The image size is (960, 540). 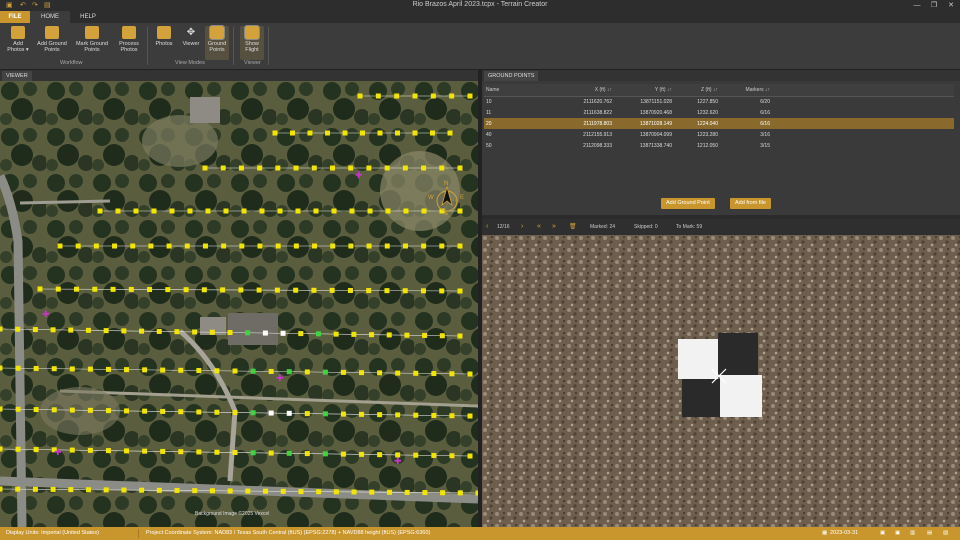 I want to click on col-markers: Markers ↓↑, so click(x=748, y=90).